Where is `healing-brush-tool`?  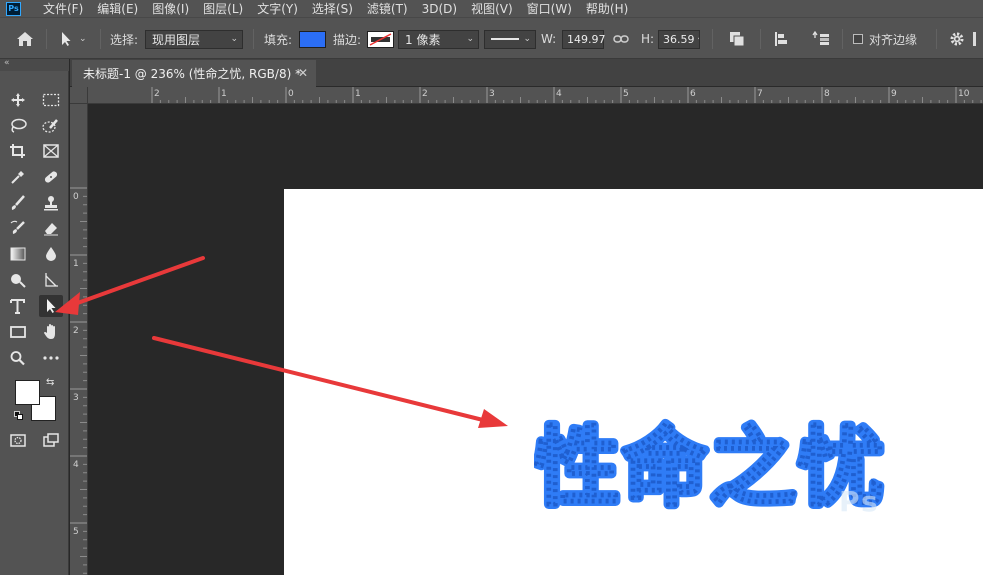
healing-brush-tool is located at coordinates (51, 177).